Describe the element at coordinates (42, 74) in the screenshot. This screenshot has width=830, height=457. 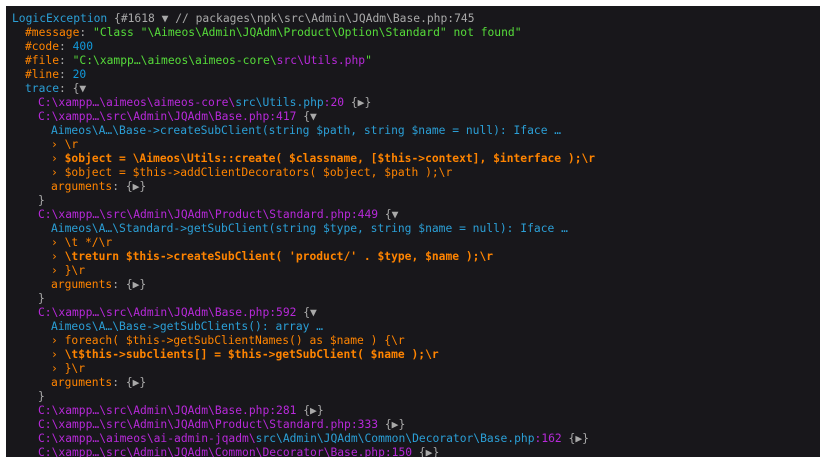
I see `dump-token: #line` at that location.